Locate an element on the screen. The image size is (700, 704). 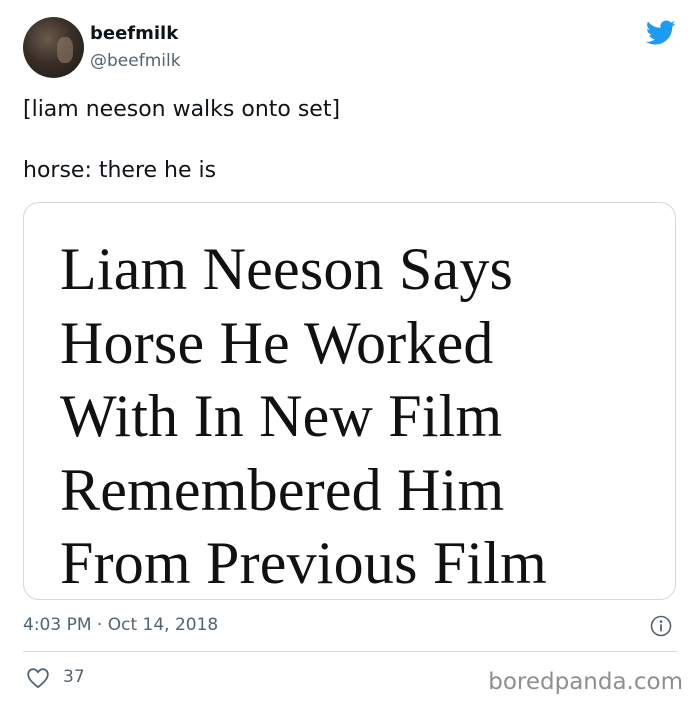
tweet-date: Oct 14, 2018 is located at coordinates (163, 625).